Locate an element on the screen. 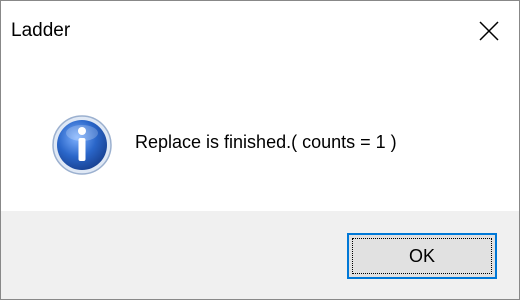 Image resolution: width=520 pixels, height=300 pixels. close-icon is located at coordinates (489, 31).